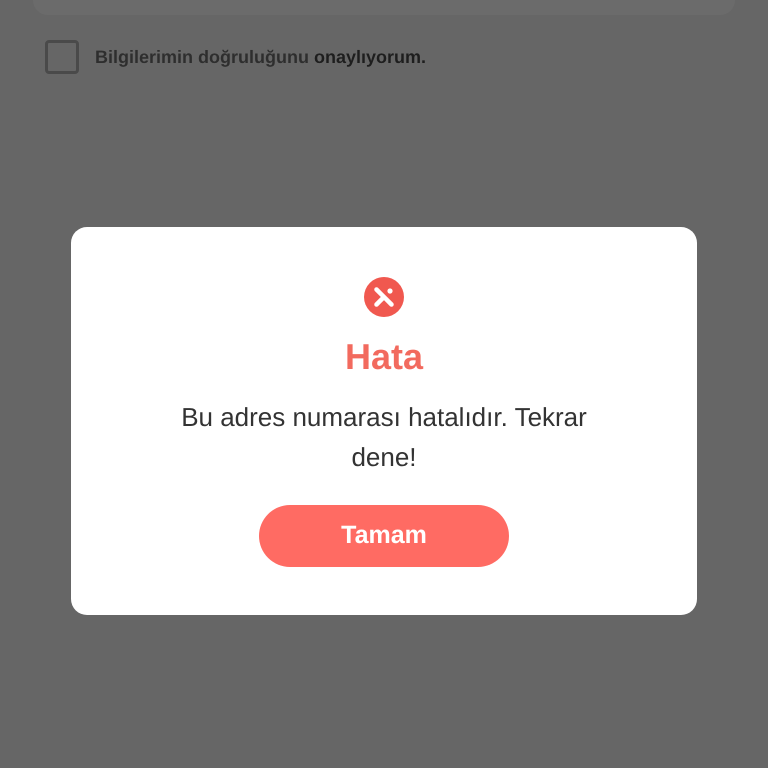  What do you see at coordinates (62, 57) in the screenshot?
I see `checkbox` at bounding box center [62, 57].